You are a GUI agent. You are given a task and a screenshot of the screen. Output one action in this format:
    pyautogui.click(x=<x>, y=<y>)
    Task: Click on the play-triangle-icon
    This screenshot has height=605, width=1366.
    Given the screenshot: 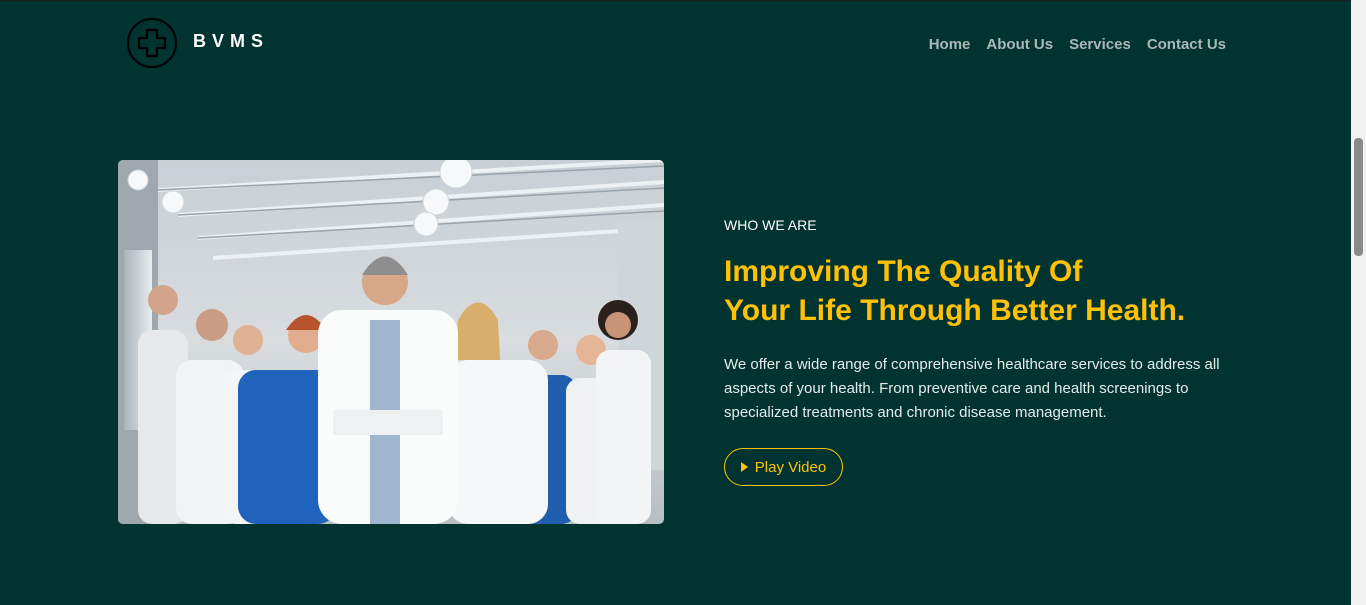 What is the action you would take?
    pyautogui.click(x=744, y=467)
    